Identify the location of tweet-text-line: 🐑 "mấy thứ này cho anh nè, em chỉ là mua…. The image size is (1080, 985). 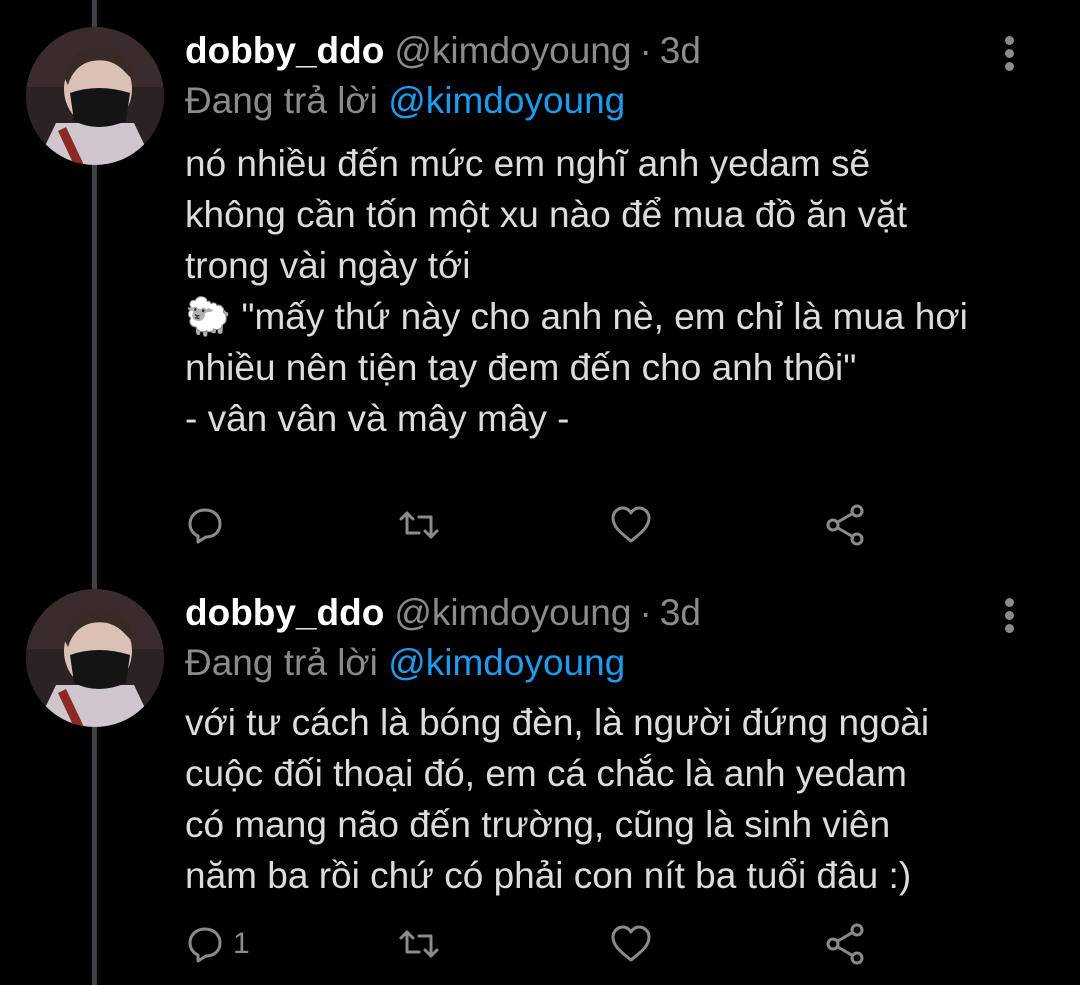
(576, 316).